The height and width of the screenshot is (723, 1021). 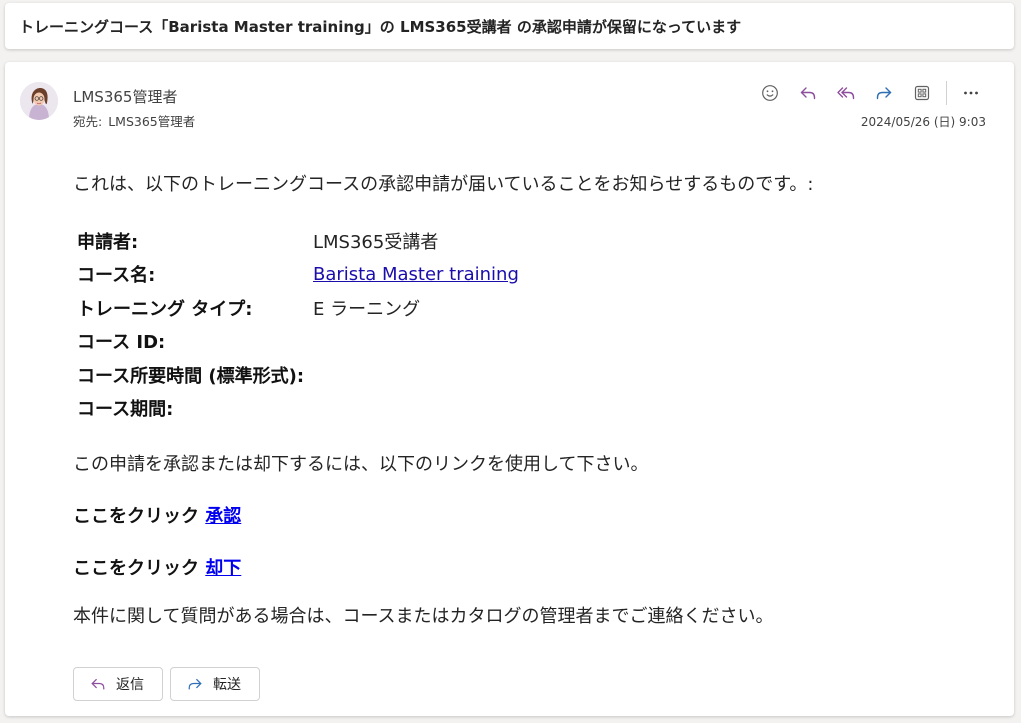 What do you see at coordinates (108, 242) in the screenshot?
I see `field-label: 申請者:` at bounding box center [108, 242].